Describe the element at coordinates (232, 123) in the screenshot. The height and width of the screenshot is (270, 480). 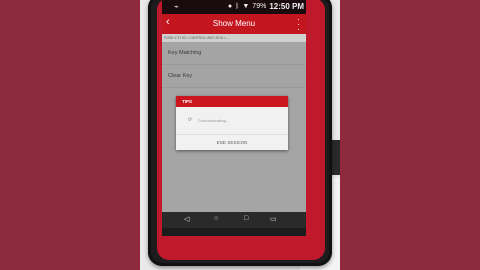
I see `tips-dialog: TIPS ⟳ Communicating... END SESSION` at that location.